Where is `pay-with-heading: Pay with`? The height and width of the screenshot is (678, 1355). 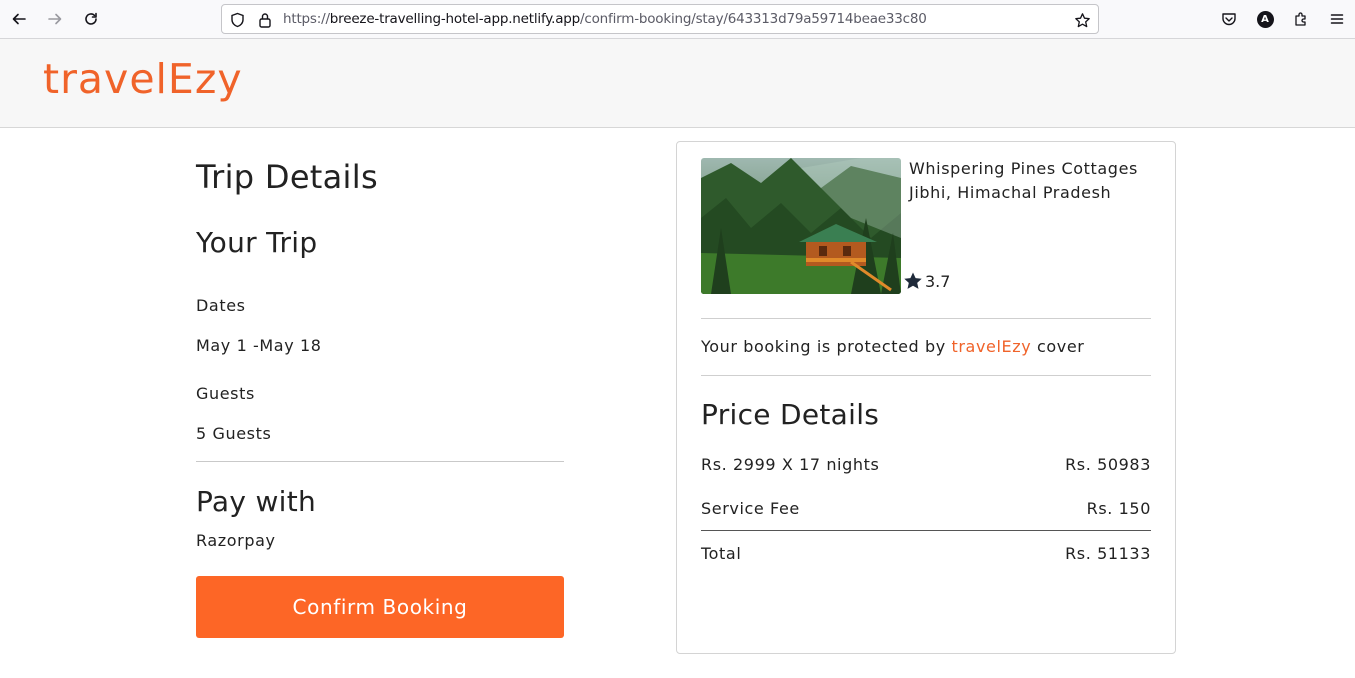 pay-with-heading: Pay with is located at coordinates (256, 501).